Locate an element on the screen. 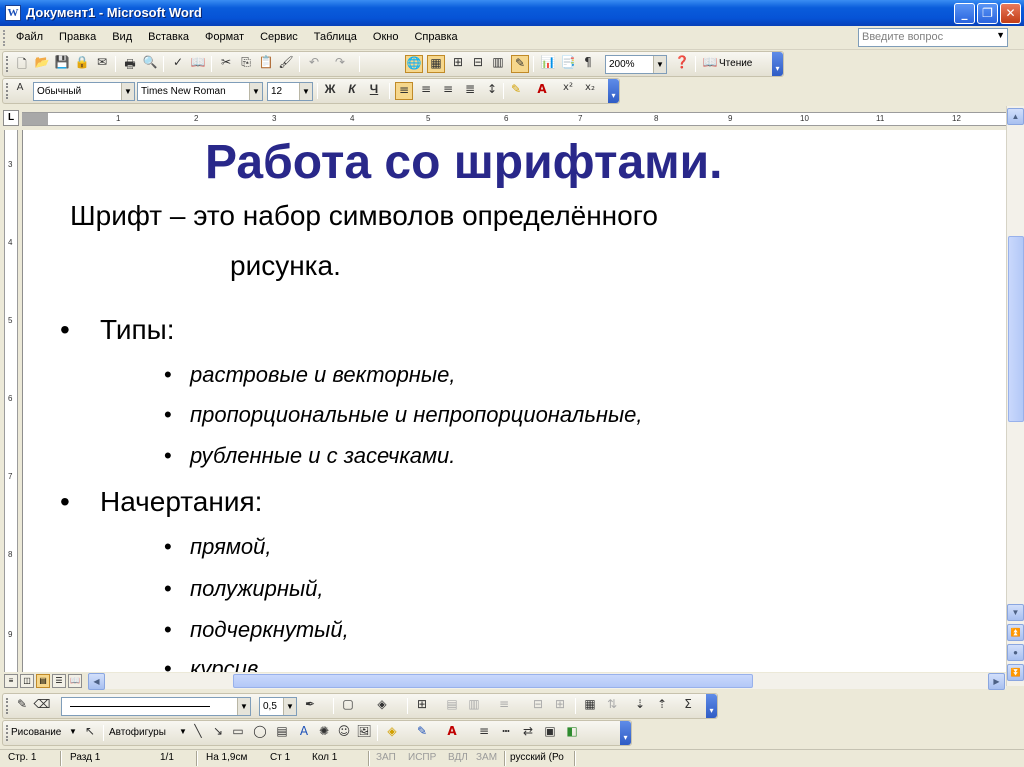 The image size is (1024, 767). zoom-select: 200% ▼ is located at coordinates (636, 64).